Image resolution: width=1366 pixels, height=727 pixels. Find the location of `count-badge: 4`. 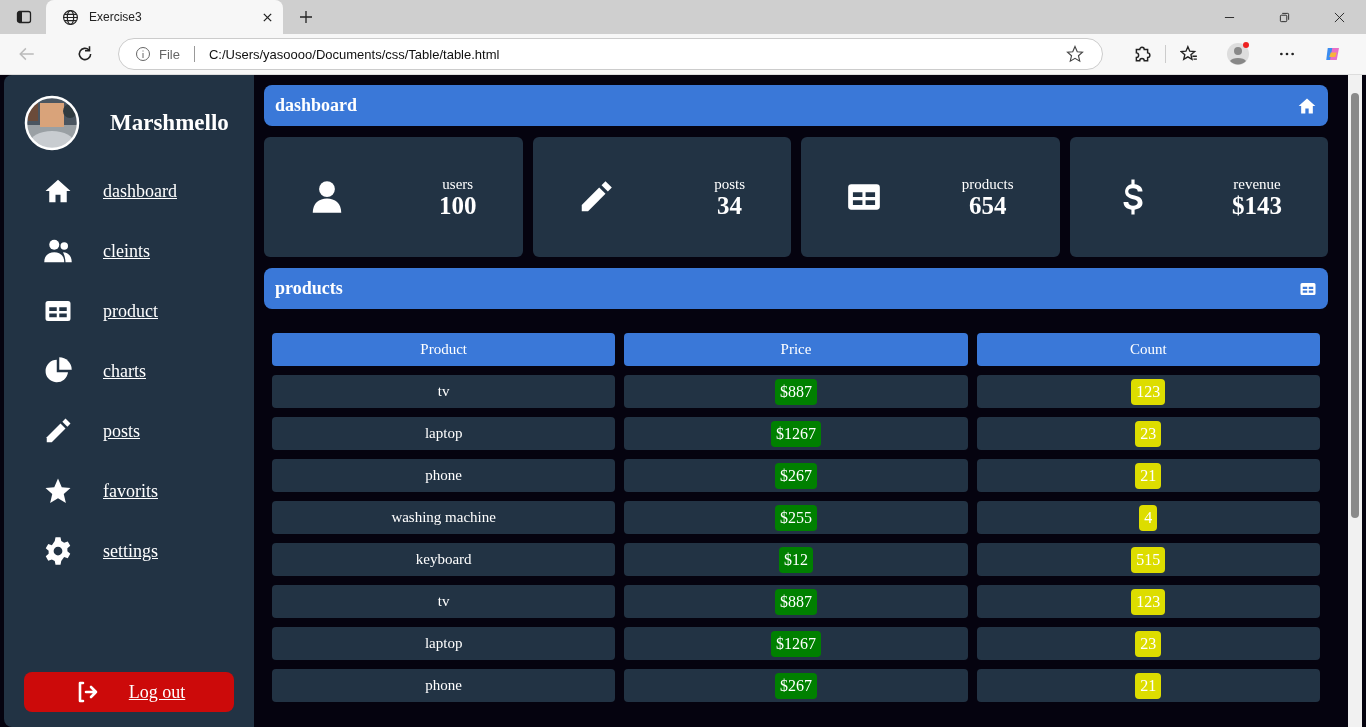

count-badge: 4 is located at coordinates (1148, 517).